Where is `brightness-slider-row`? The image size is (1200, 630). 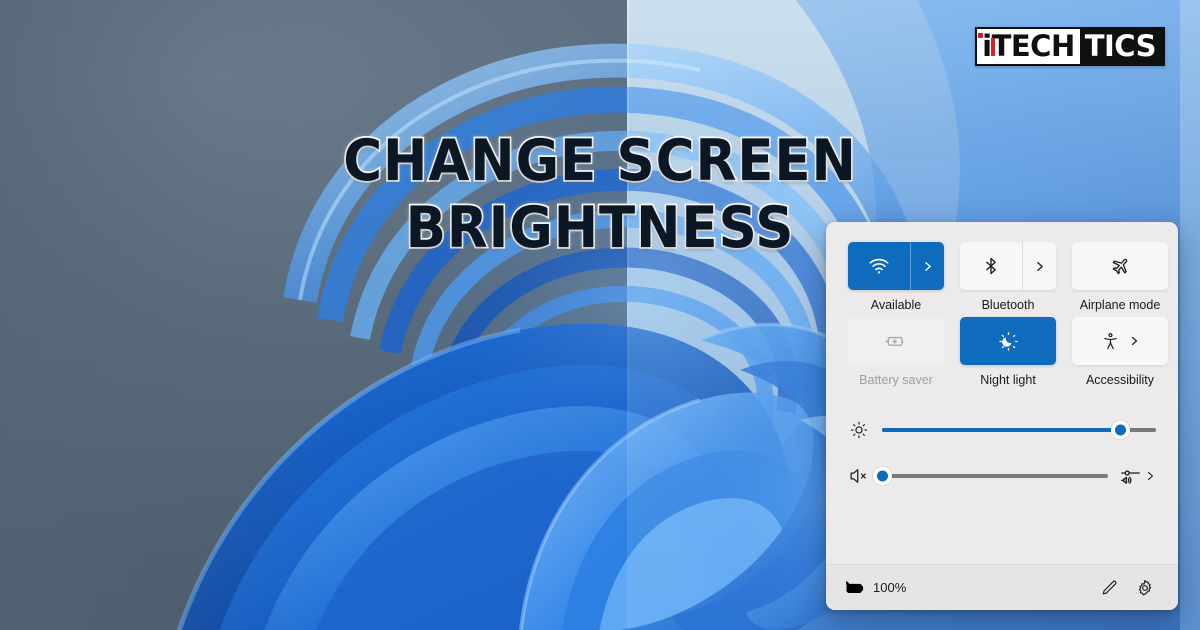 brightness-slider-row is located at coordinates (1002, 430).